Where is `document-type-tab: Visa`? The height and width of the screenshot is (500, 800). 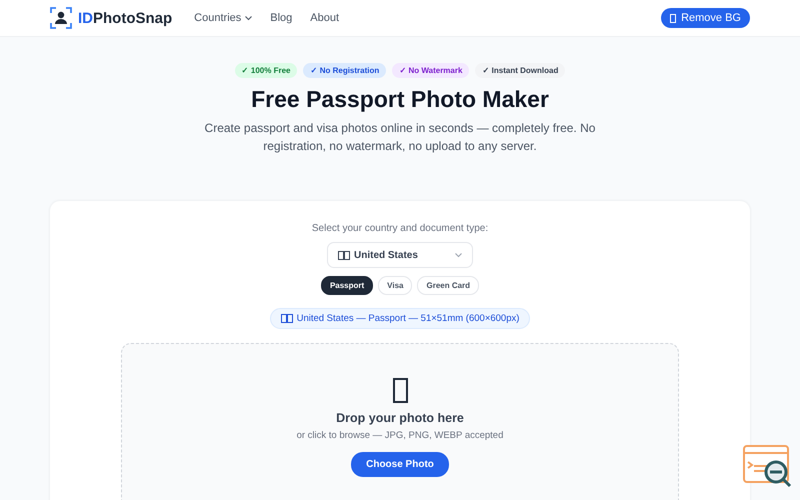
document-type-tab: Visa is located at coordinates (395, 285).